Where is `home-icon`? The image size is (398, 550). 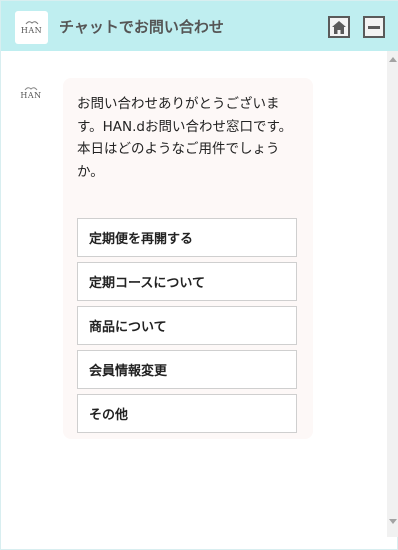 home-icon is located at coordinates (339, 27).